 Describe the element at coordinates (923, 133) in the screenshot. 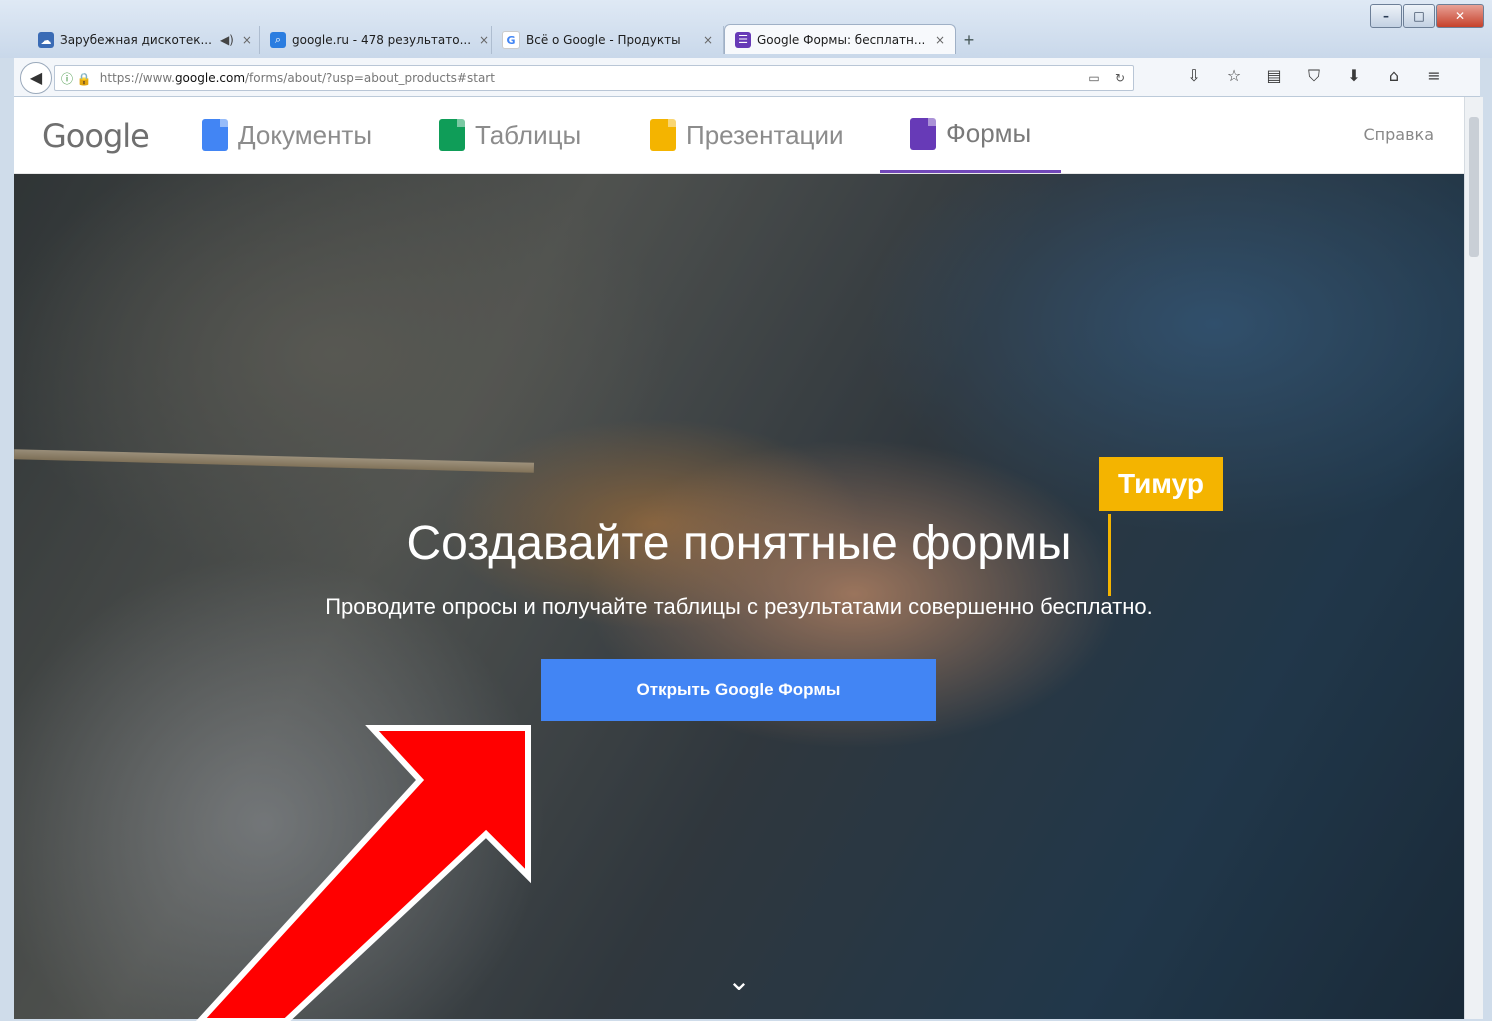

I see `forms-icon` at that location.